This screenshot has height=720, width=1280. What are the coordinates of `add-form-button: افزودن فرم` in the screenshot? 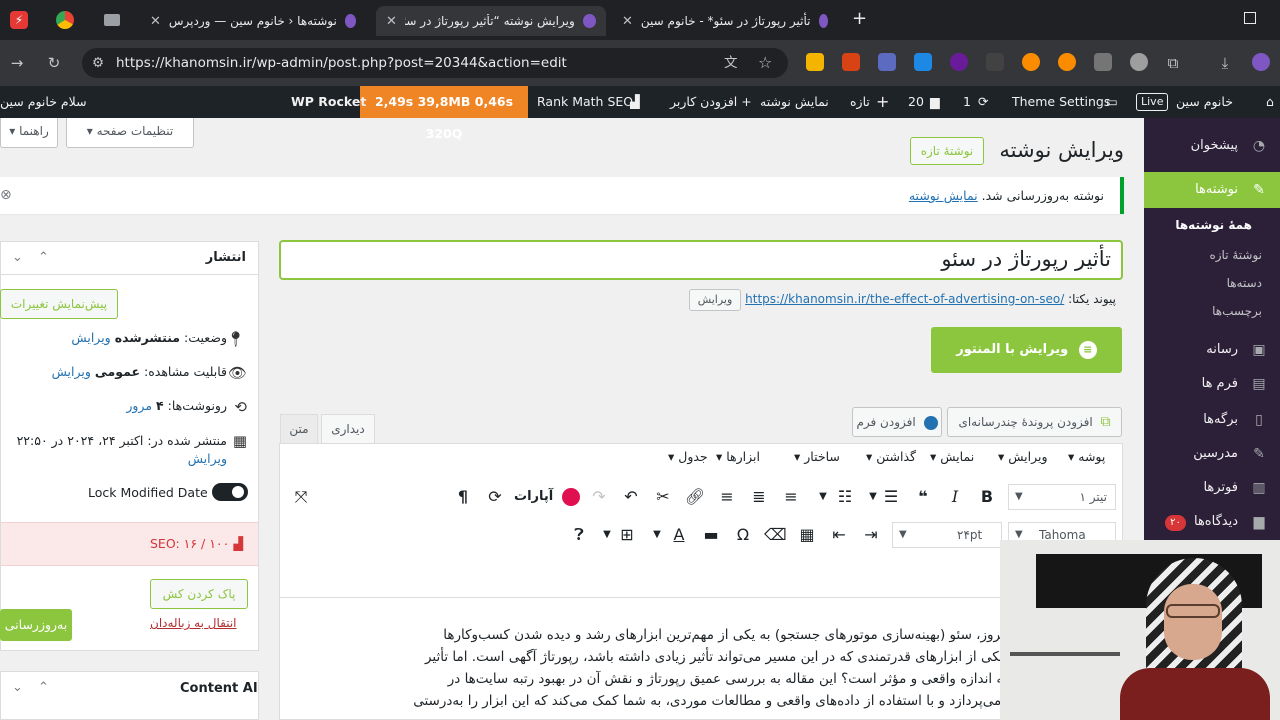 It's located at (897, 422).